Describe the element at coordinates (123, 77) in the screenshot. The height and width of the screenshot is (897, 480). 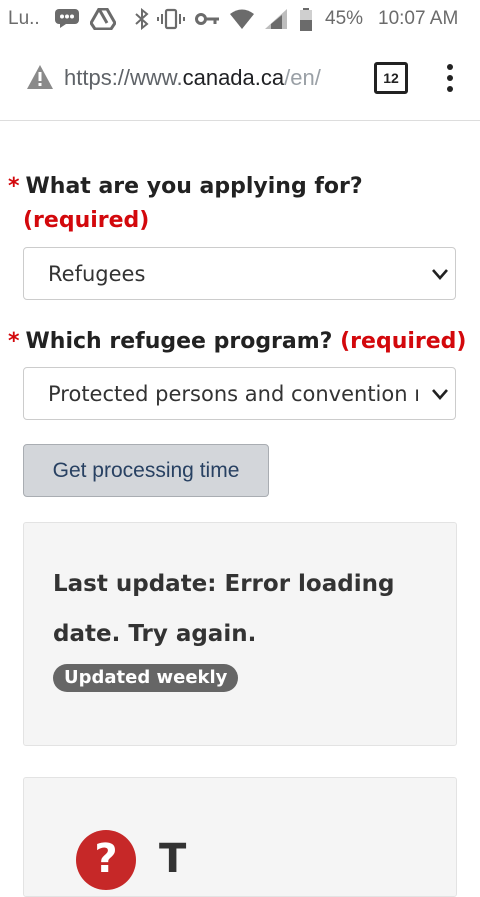
I see `url-scheme: https://www.` at that location.